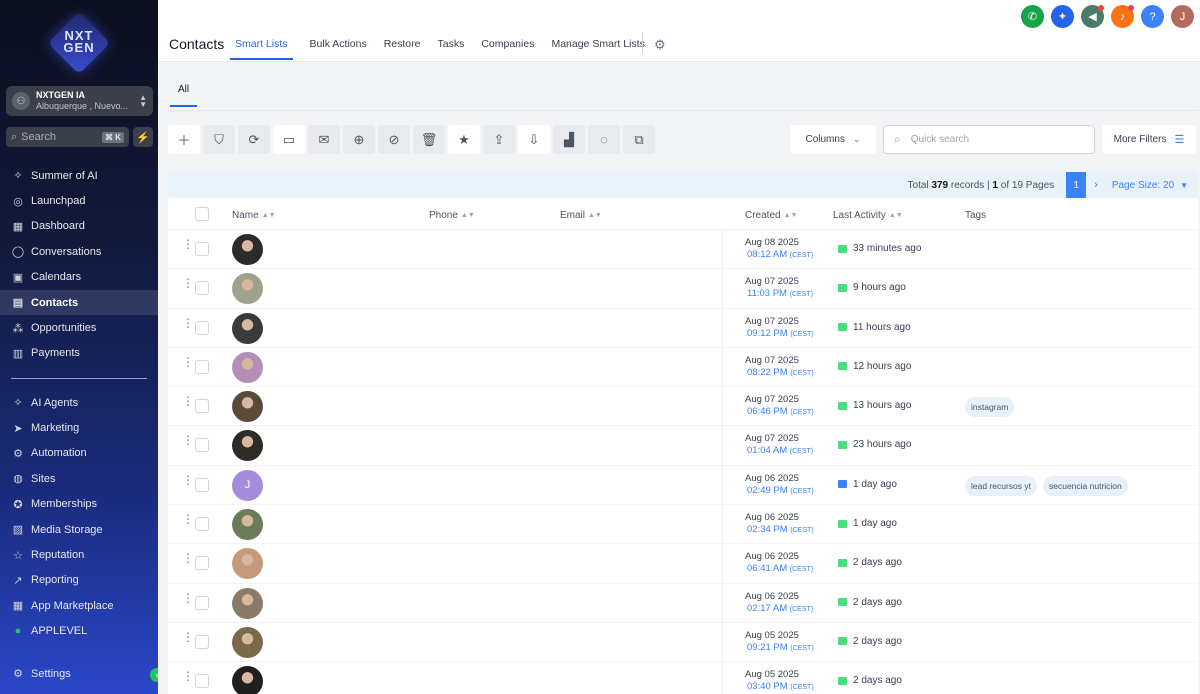 This screenshot has height=694, width=1200. What do you see at coordinates (261, 49) in the screenshot?
I see `tab-smart-lists: Smart Lists` at bounding box center [261, 49].